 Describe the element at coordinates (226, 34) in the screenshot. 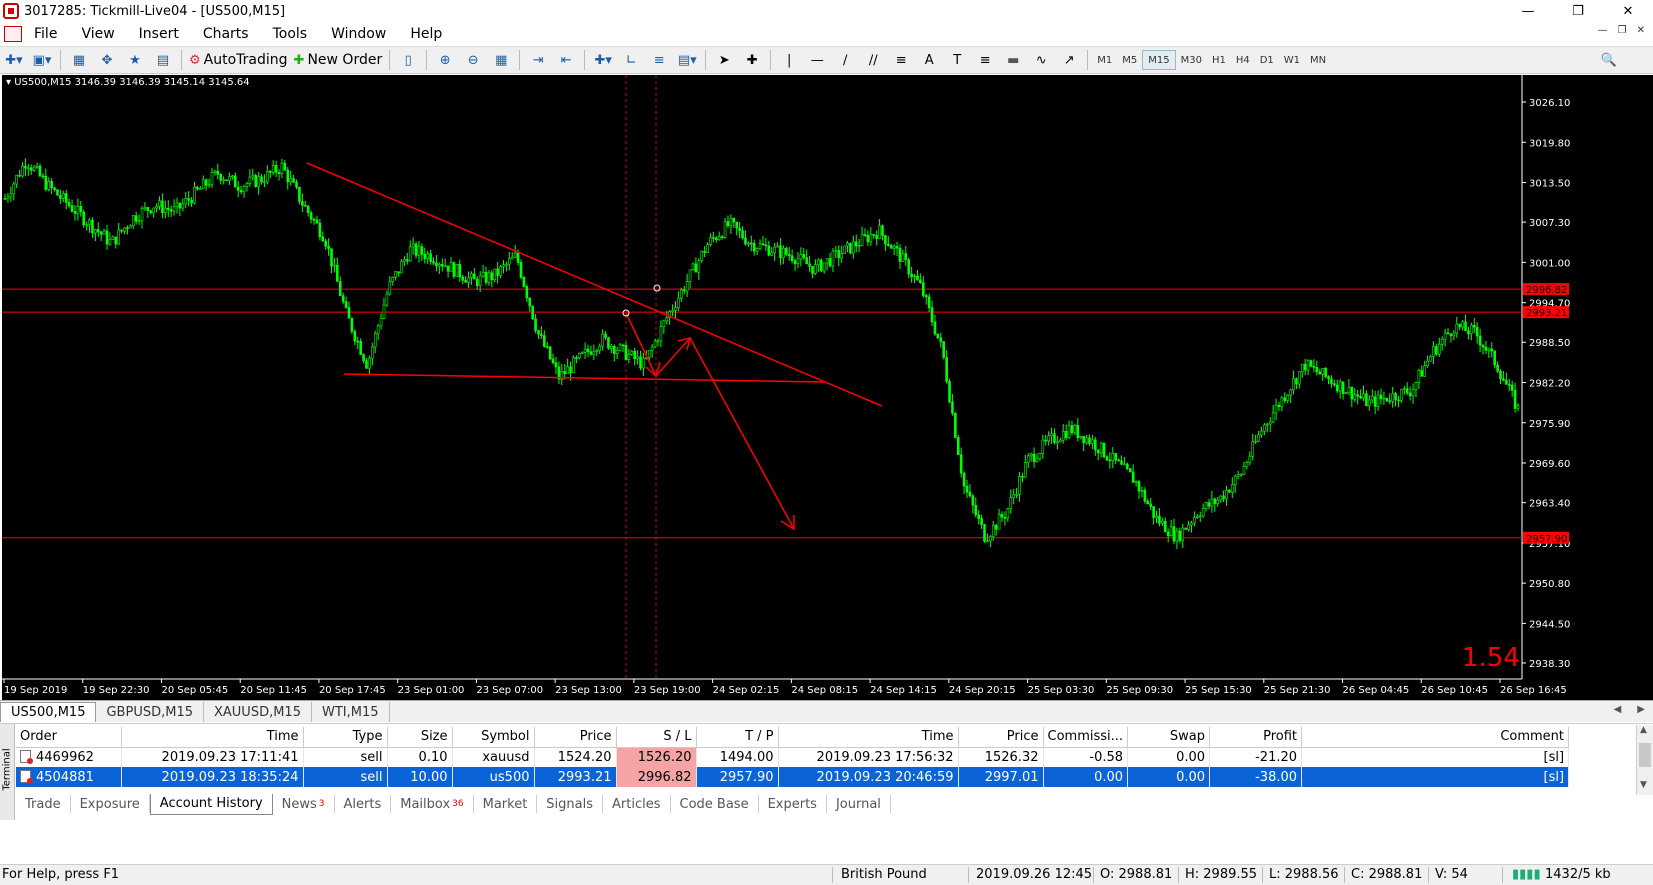

I see `menu-charts: Charts` at that location.